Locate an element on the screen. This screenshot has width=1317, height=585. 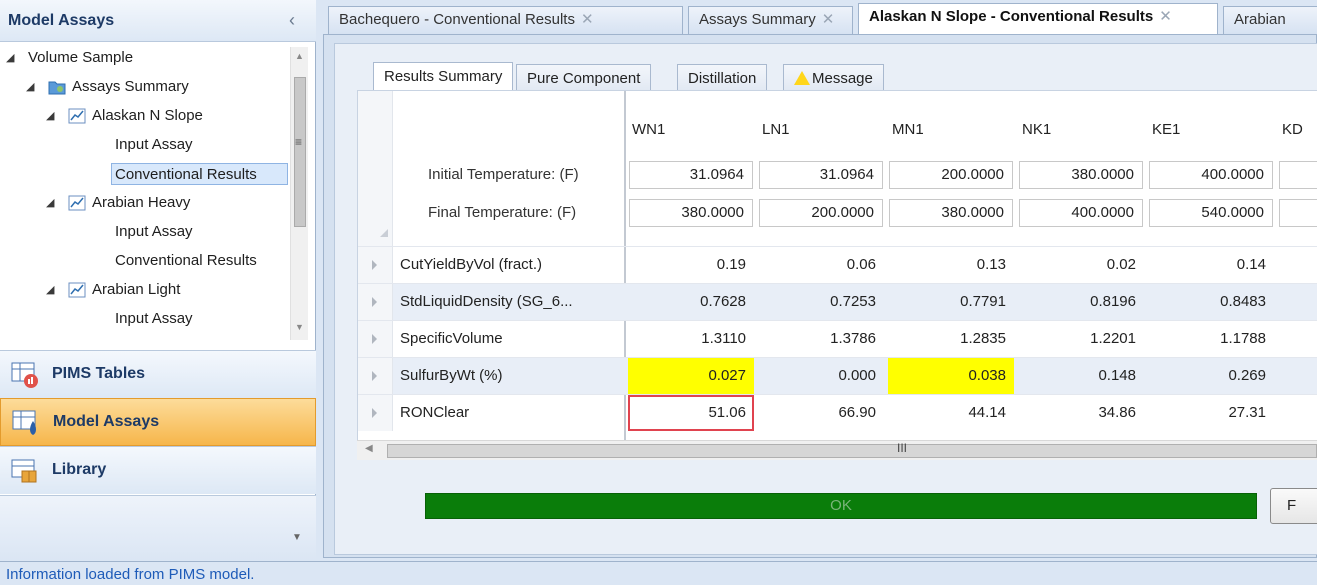
table-cell: 0.027 is located at coordinates (691, 376).